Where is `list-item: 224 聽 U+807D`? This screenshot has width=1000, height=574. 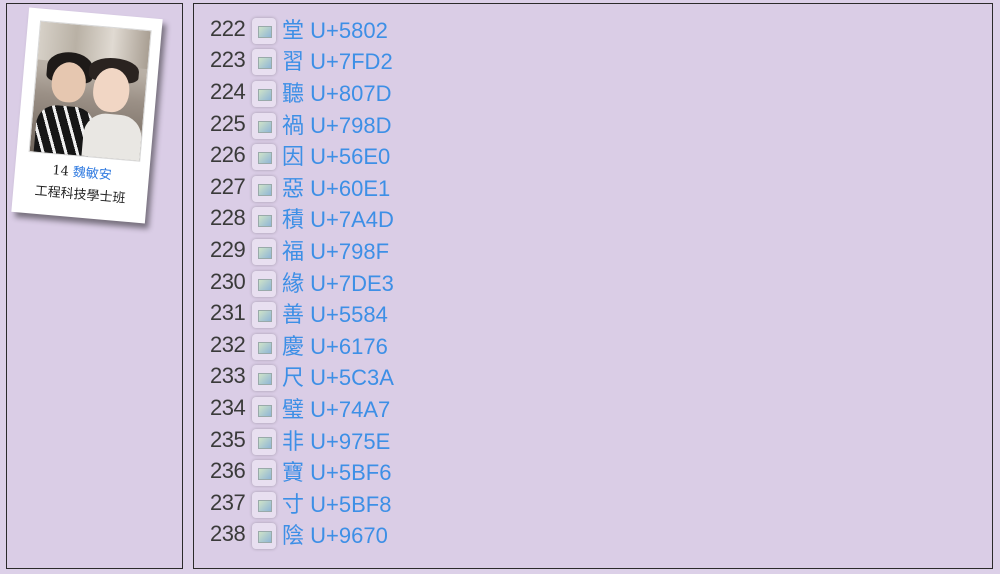
list-item: 224 聽 U+807D is located at coordinates (302, 92).